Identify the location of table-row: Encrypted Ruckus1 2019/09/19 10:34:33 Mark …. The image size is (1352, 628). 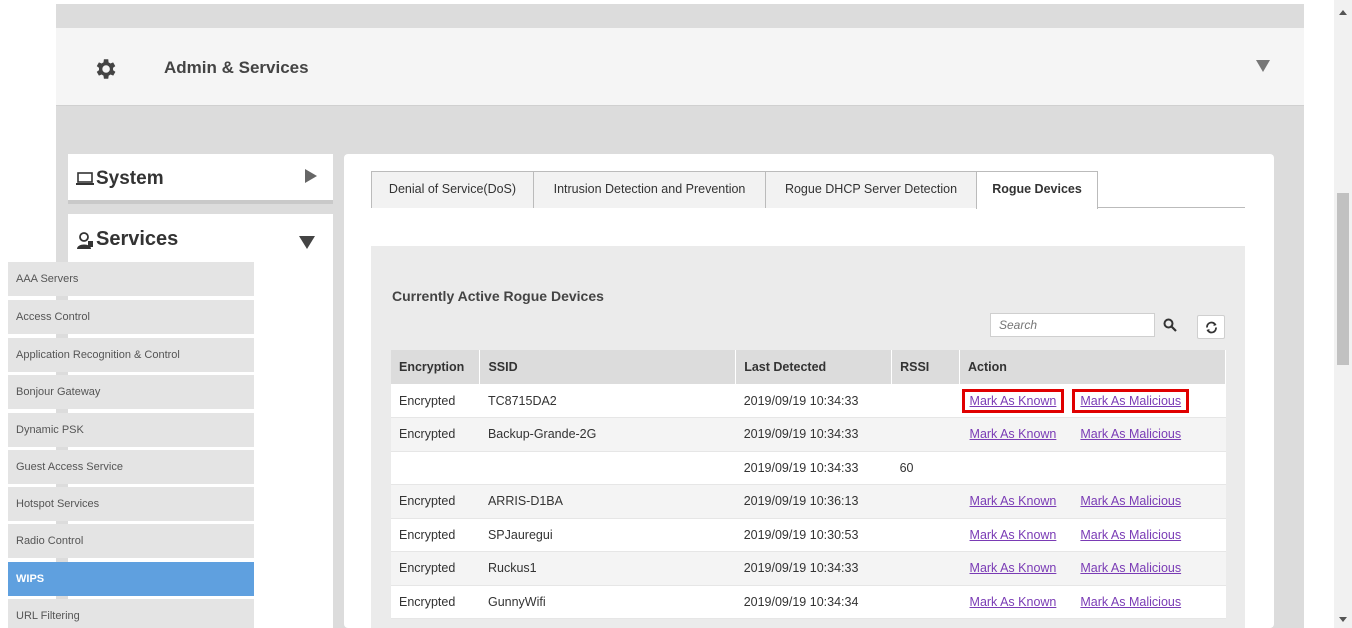
(808, 568).